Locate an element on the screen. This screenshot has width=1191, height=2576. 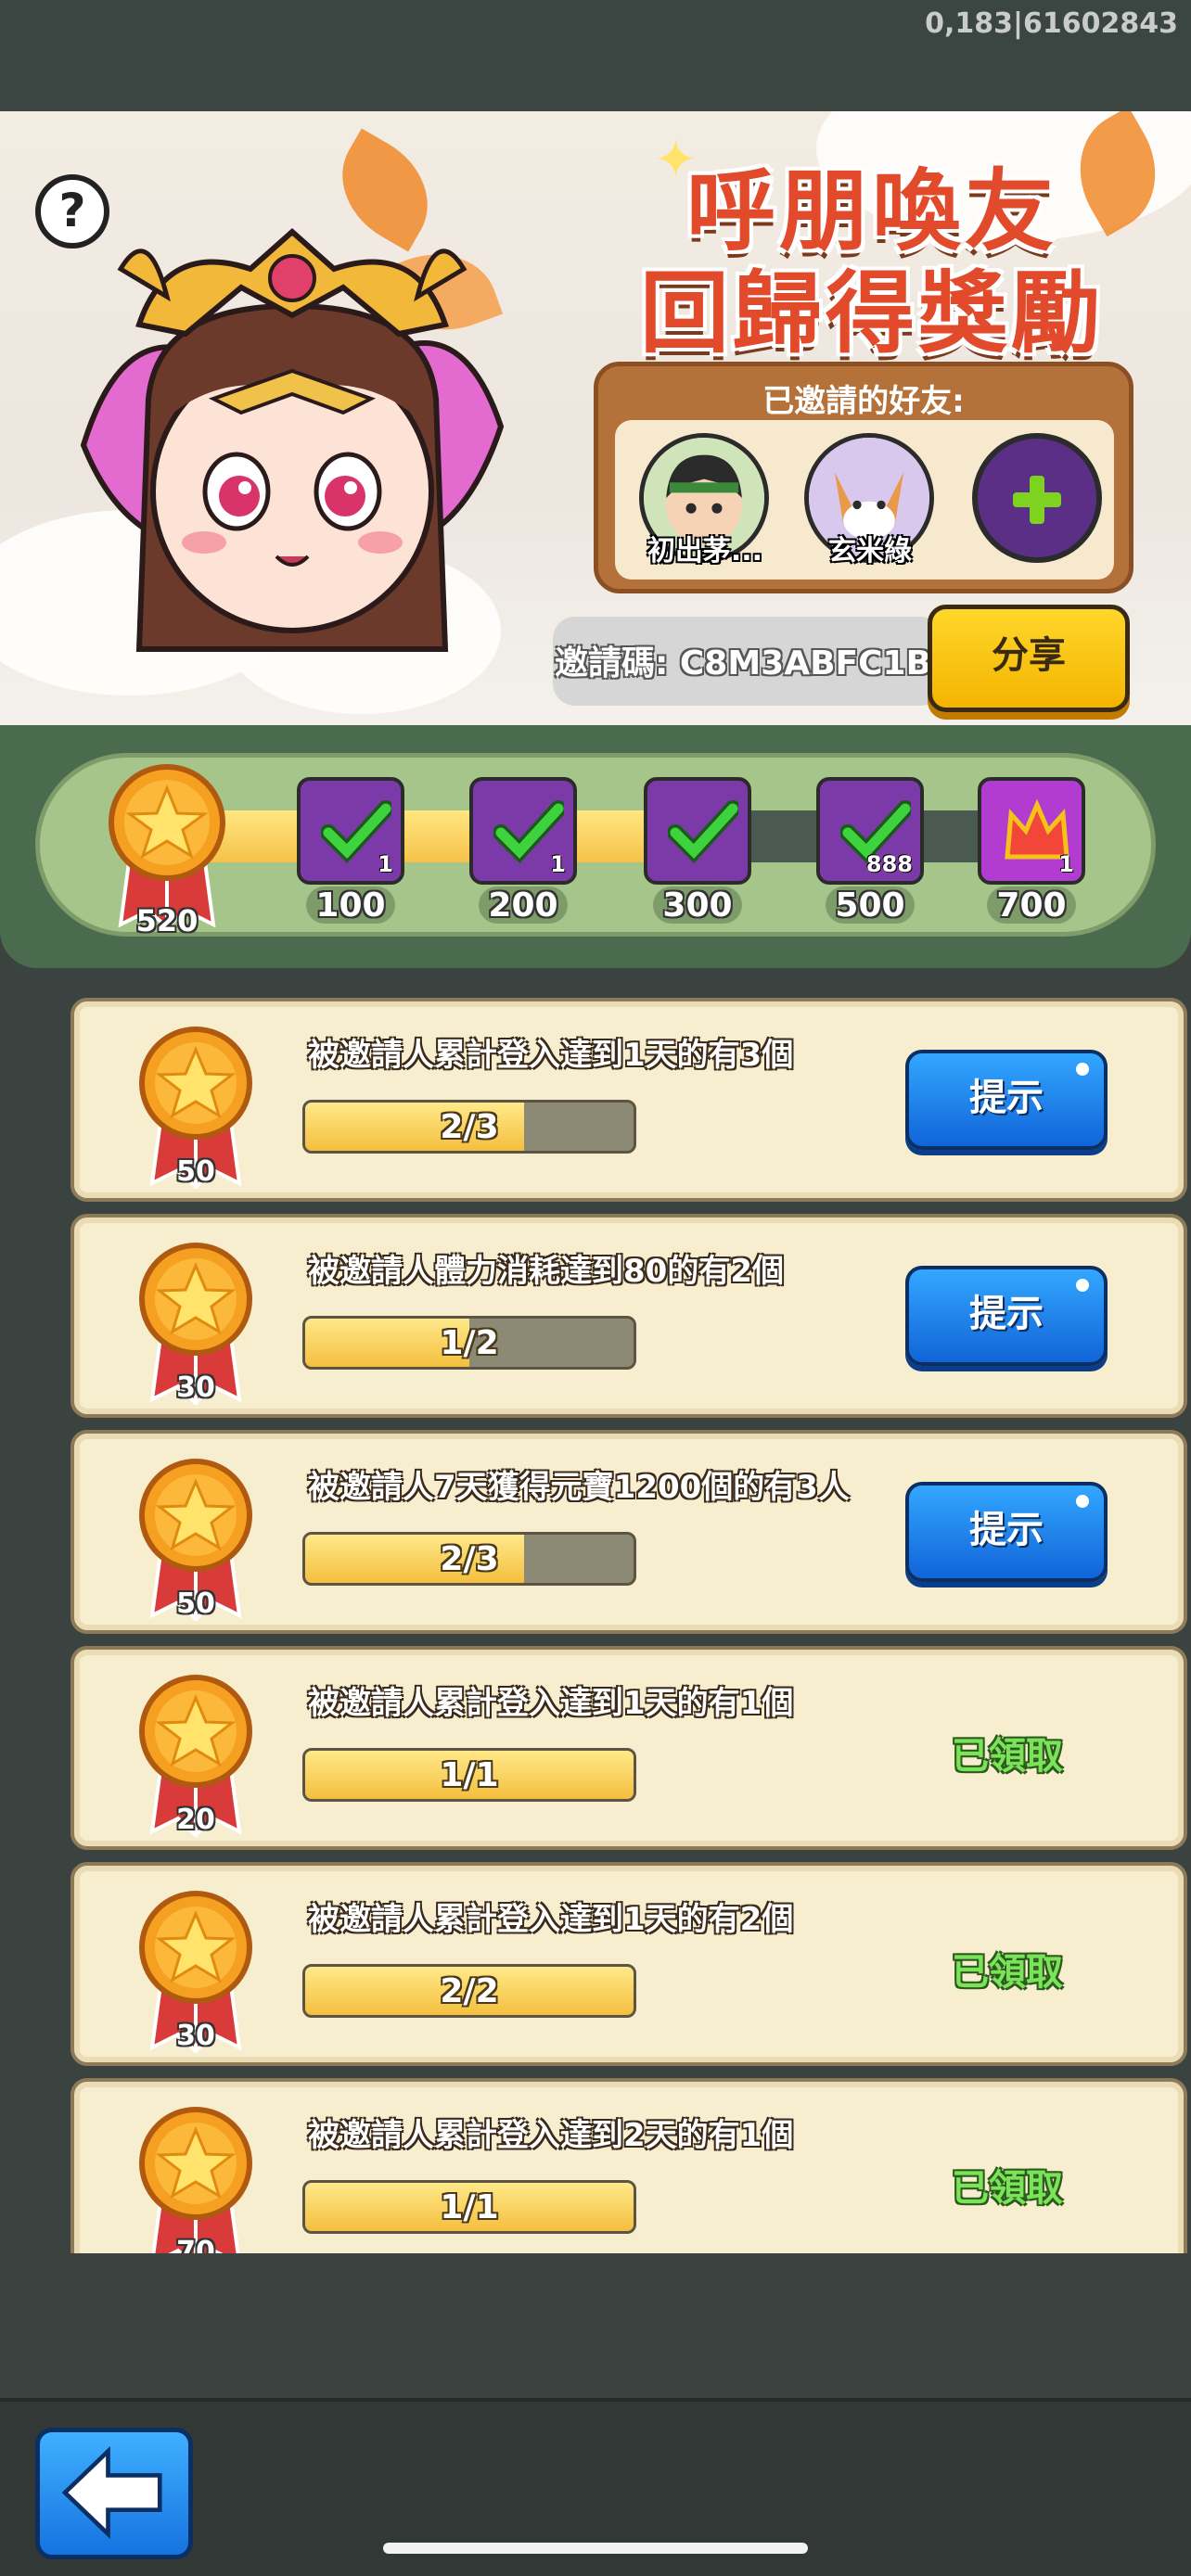
task-item: 30 被邀請人累計登入達到1天的有2個 2/2 已領取 is located at coordinates (628, 1964).